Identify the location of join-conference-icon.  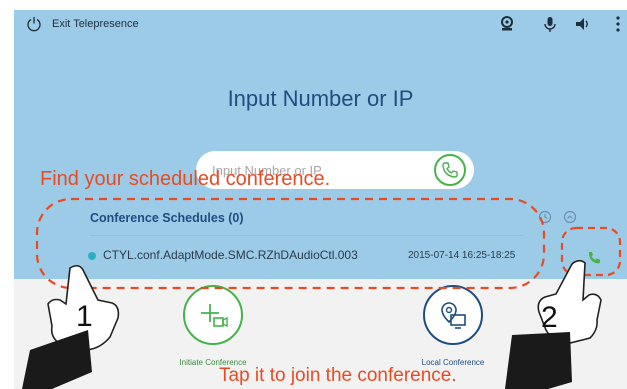
(595, 257).